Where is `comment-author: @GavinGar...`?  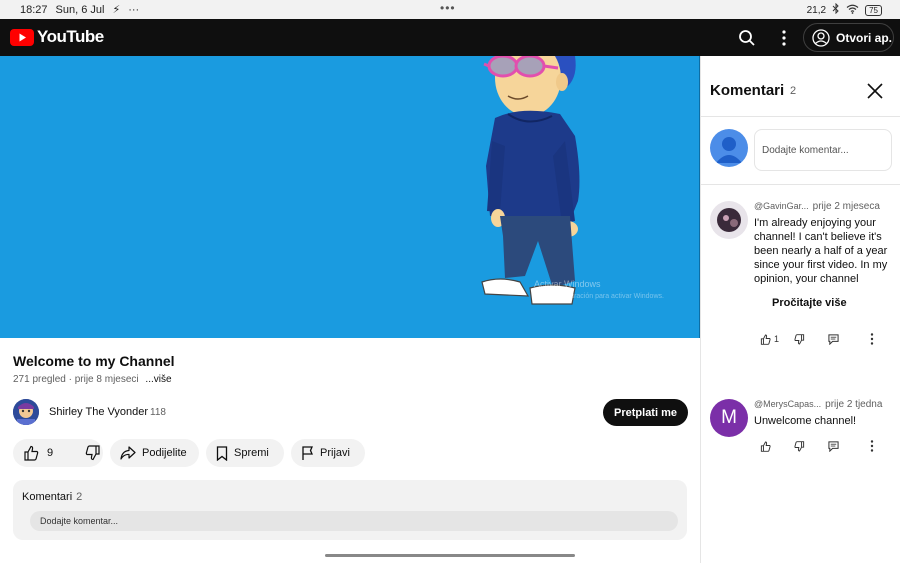
comment-author: @GavinGar... is located at coordinates (781, 206).